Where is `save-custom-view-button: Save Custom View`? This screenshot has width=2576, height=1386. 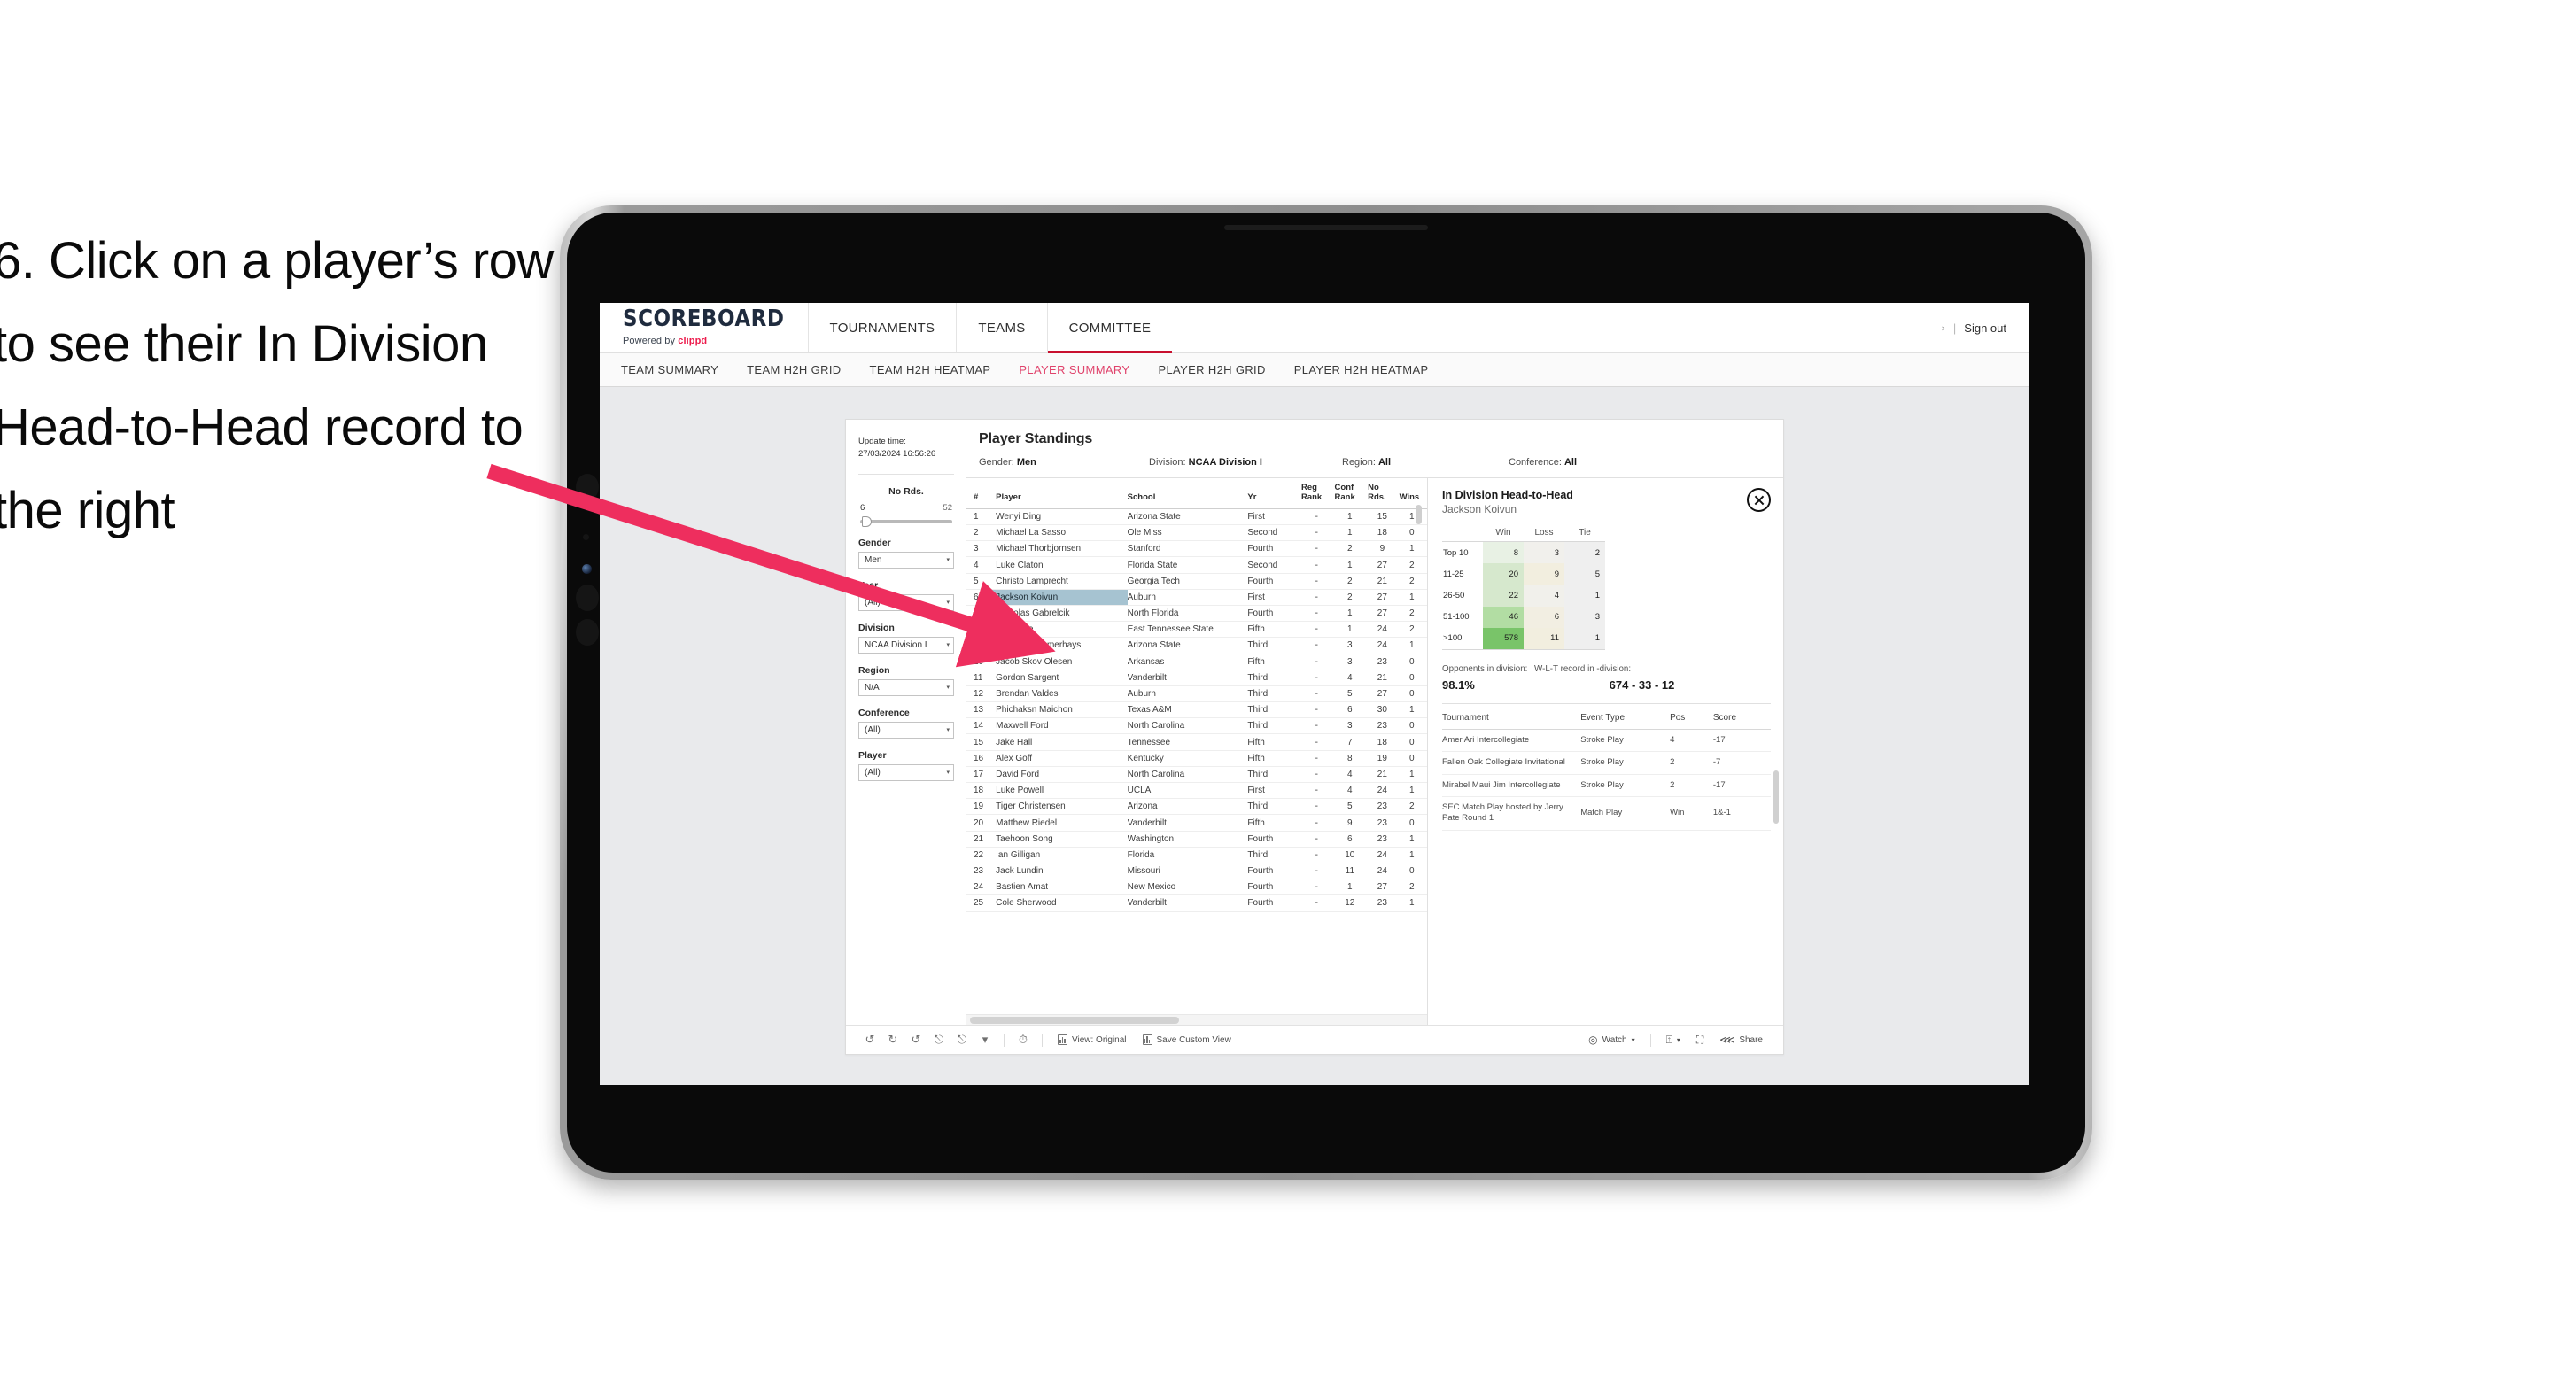 save-custom-view-button: Save Custom View is located at coordinates (1187, 1039).